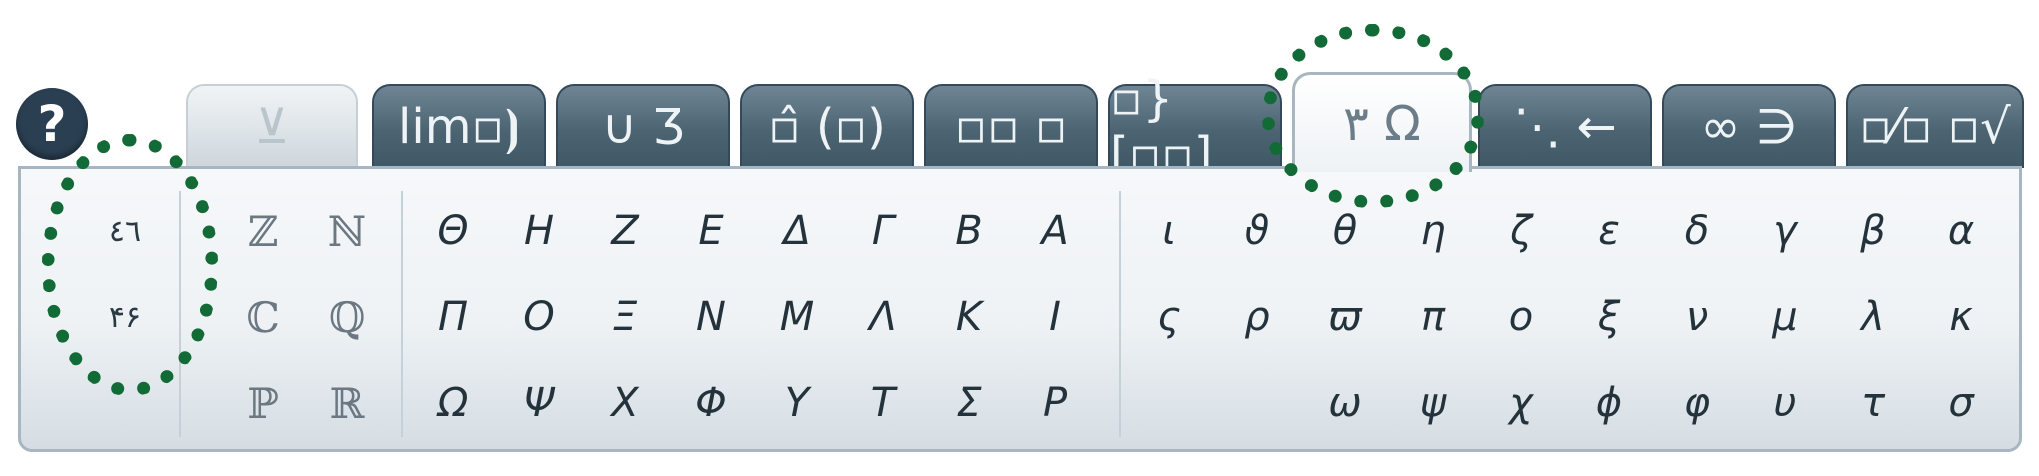 This screenshot has height=476, width=2039. Describe the element at coordinates (453, 231) in the screenshot. I see `greek-uppercase-button: Θ` at that location.